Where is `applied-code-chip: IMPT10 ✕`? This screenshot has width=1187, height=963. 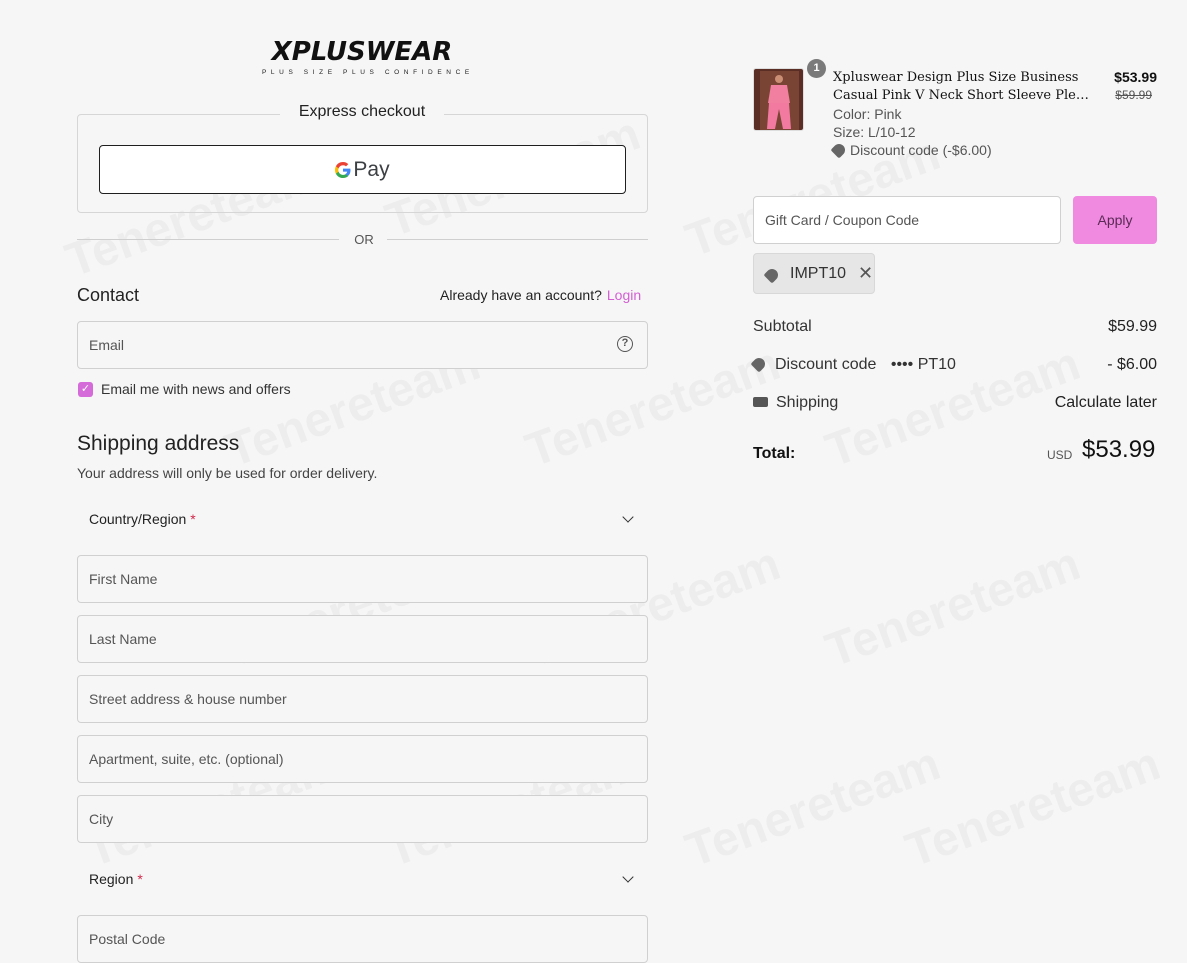 applied-code-chip: IMPT10 ✕ is located at coordinates (814, 273).